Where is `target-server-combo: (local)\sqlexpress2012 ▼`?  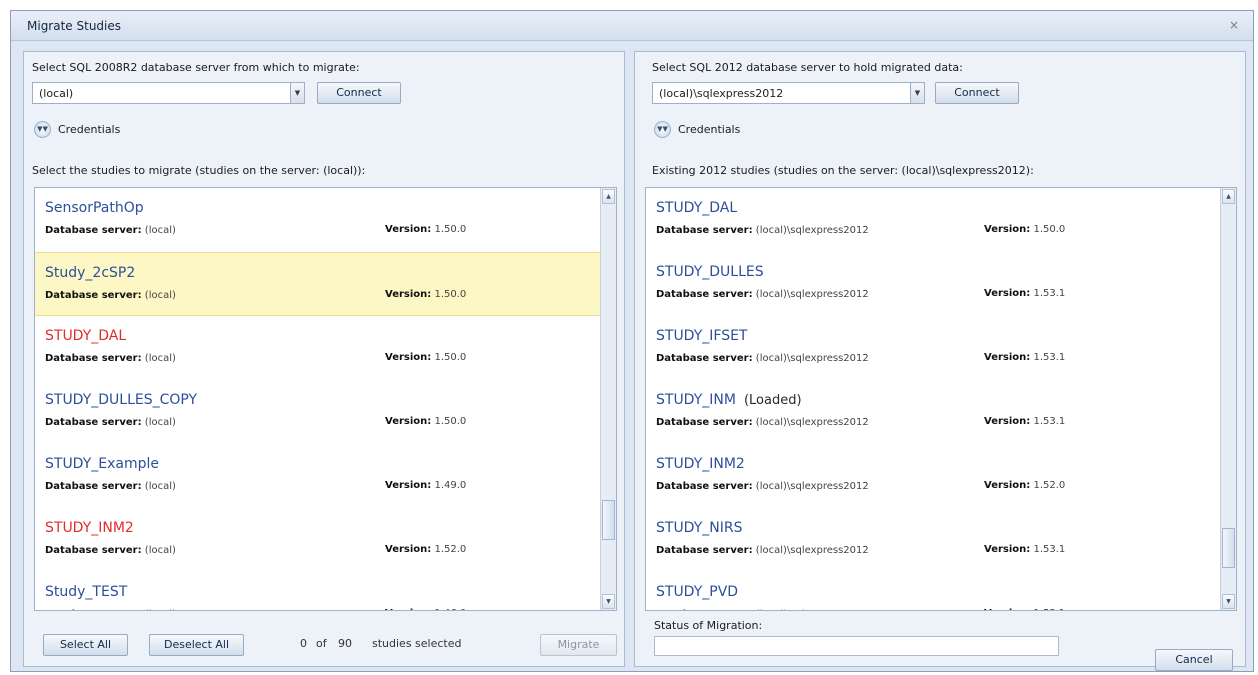
target-server-combo: (local)\sqlexpress2012 ▼ is located at coordinates (788, 93).